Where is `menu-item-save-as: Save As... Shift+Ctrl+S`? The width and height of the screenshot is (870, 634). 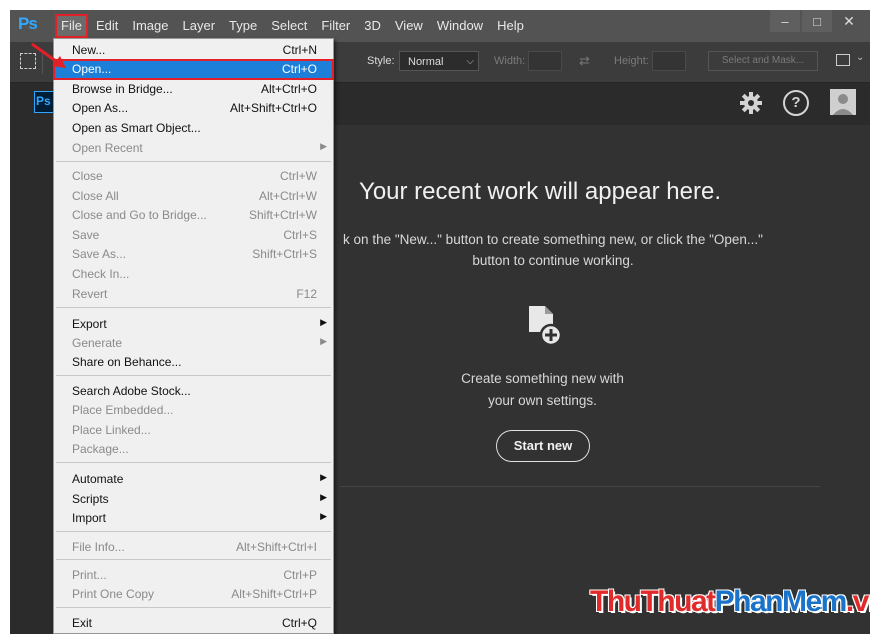 menu-item-save-as: Save As... Shift+Ctrl+S is located at coordinates (193, 254).